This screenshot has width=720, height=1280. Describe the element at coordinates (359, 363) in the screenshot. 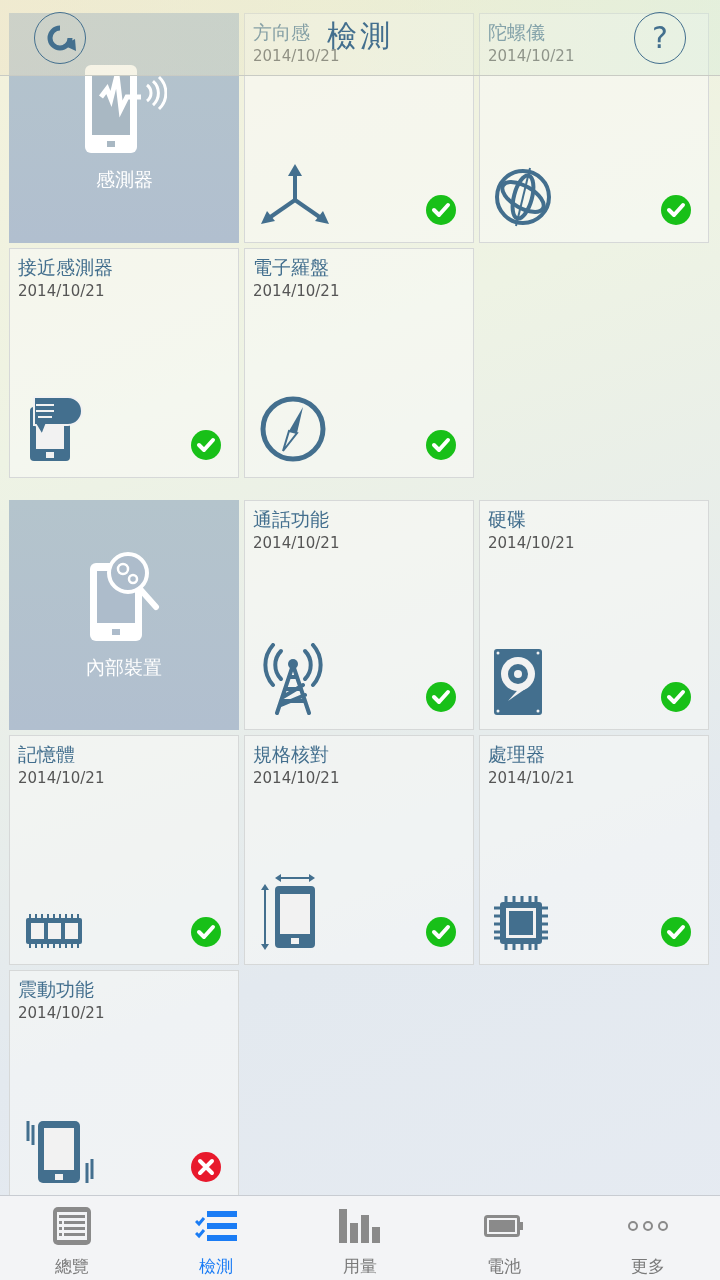

I see `test-tile: 電子羅盤 2014/10/21` at that location.